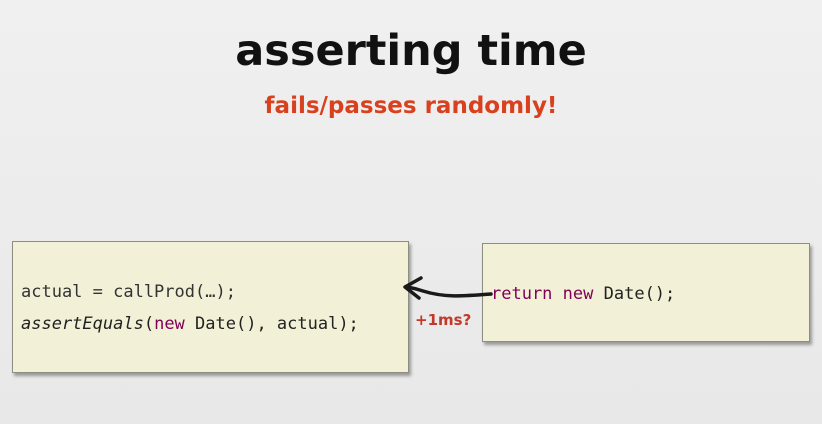 This screenshot has width=822, height=424. I want to click on new-keyword: new, so click(169, 324).